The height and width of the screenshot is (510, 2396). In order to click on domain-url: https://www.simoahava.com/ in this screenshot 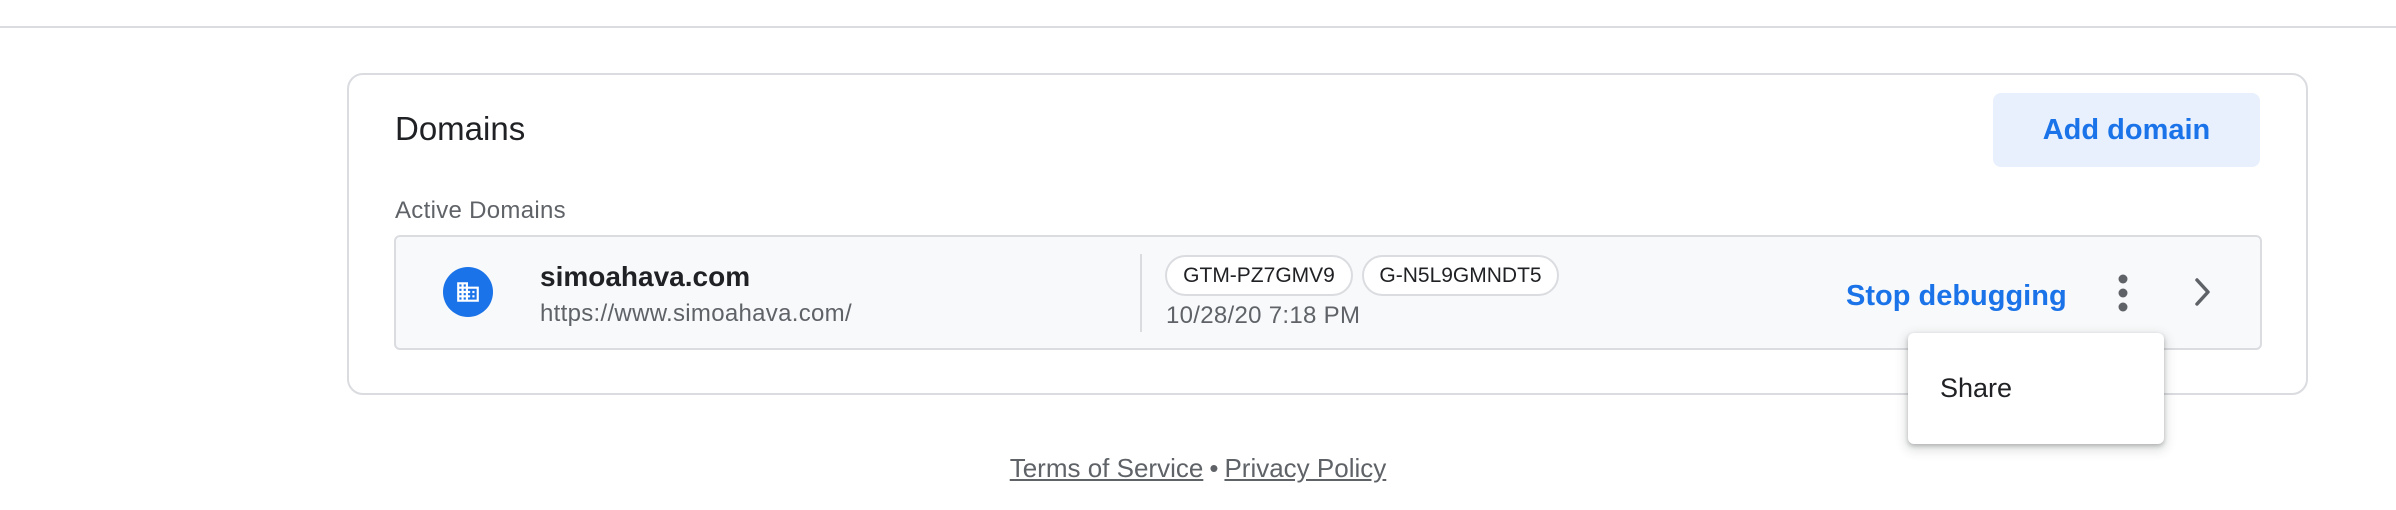, I will do `click(696, 313)`.